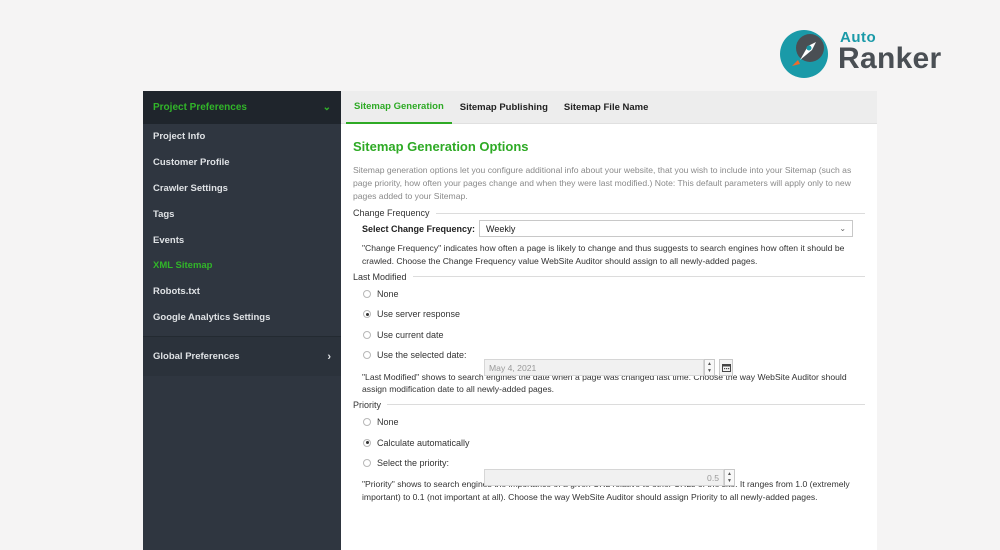  What do you see at coordinates (614, 294) in the screenshot?
I see `radio-last-modified-none: None` at bounding box center [614, 294].